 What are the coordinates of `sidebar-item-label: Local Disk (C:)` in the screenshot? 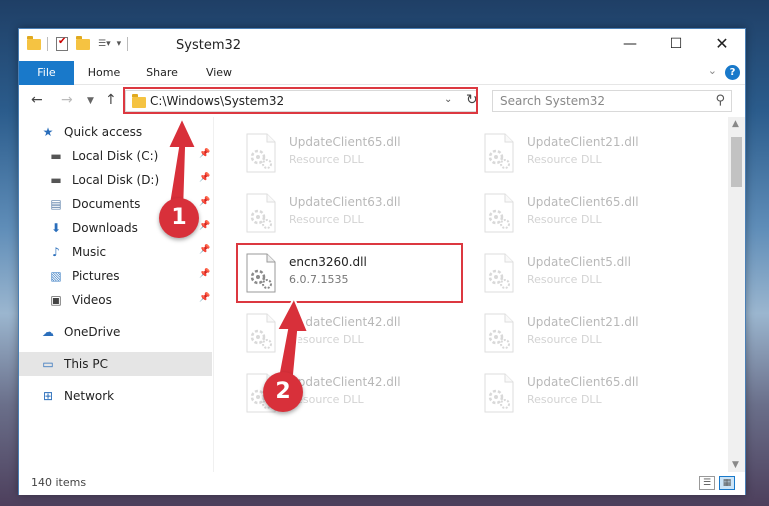 It's located at (115, 156).